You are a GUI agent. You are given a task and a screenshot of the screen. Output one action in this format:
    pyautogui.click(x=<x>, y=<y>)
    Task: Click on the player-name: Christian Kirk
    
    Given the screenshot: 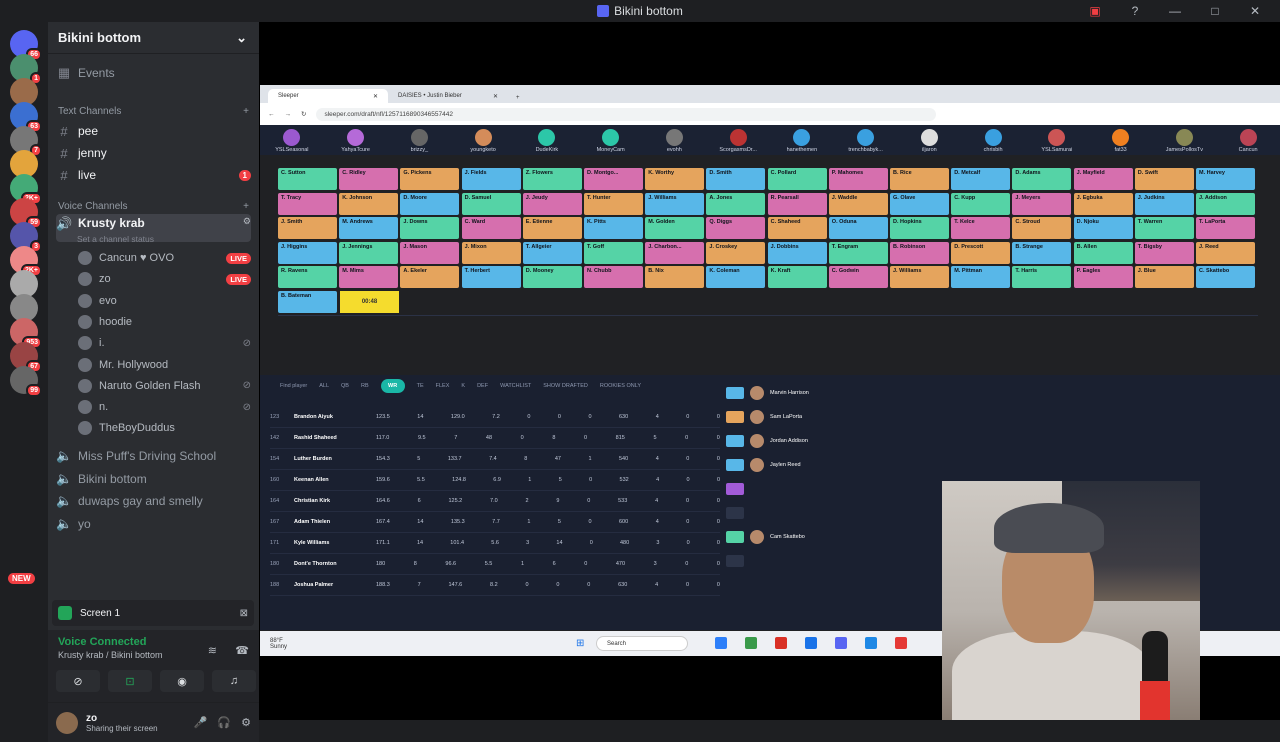 What is the action you would take?
    pyautogui.click(x=335, y=501)
    